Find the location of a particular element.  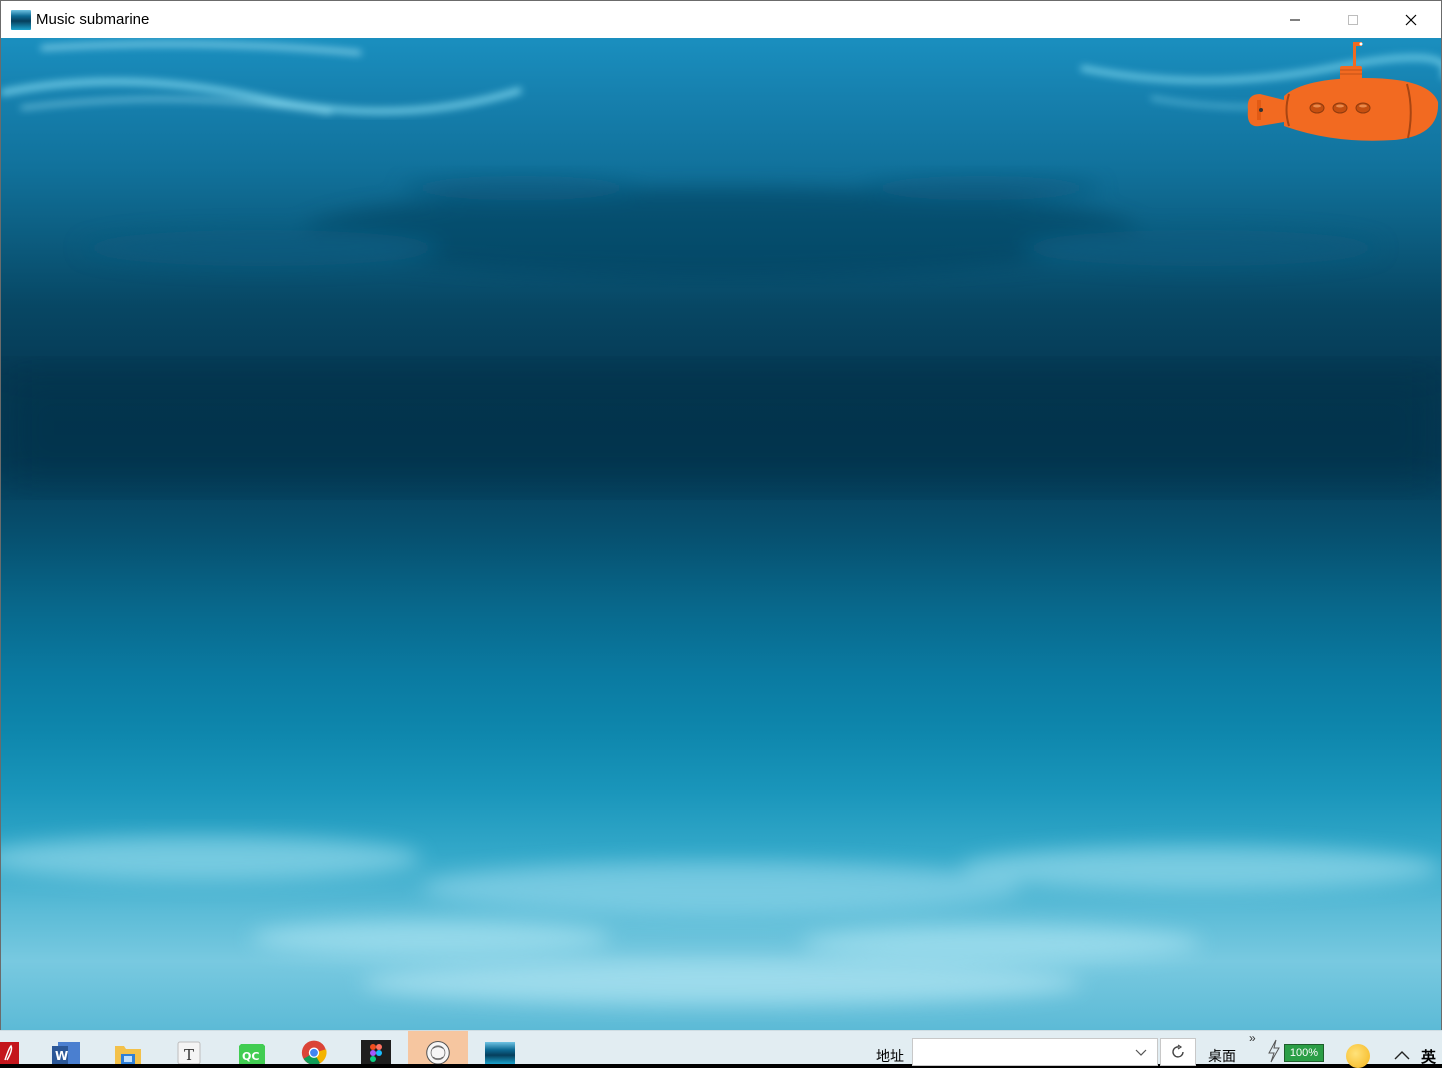

taskbar-app-acrobat is located at coordinates (20, 1047).